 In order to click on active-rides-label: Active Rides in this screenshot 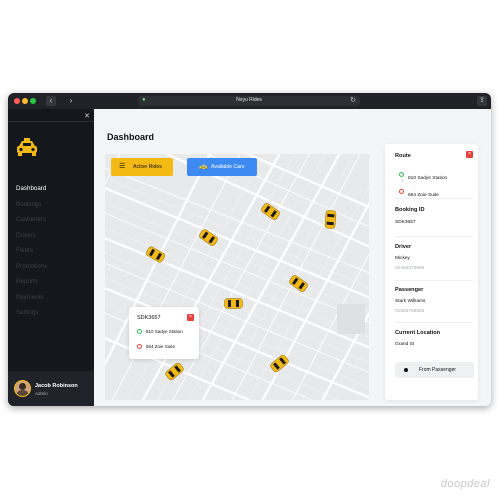, I will do `click(147, 167)`.